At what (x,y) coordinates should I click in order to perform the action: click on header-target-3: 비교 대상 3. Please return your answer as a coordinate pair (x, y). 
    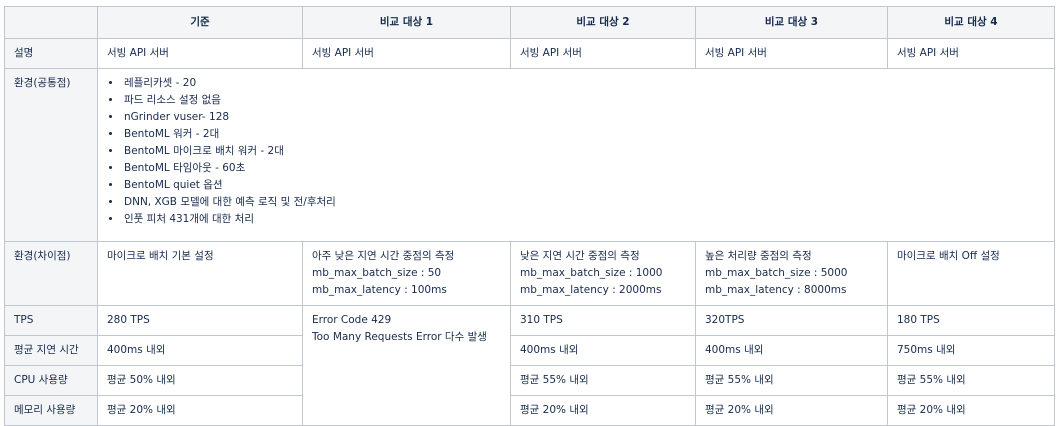
    Looking at the image, I should click on (791, 22).